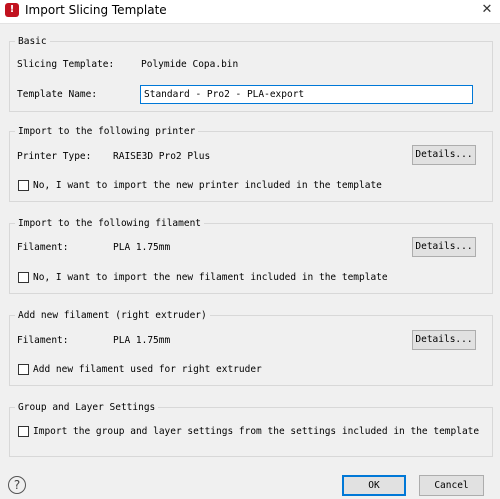 The width and height of the screenshot is (500, 499). I want to click on close-icon: ✕, so click(487, 11).